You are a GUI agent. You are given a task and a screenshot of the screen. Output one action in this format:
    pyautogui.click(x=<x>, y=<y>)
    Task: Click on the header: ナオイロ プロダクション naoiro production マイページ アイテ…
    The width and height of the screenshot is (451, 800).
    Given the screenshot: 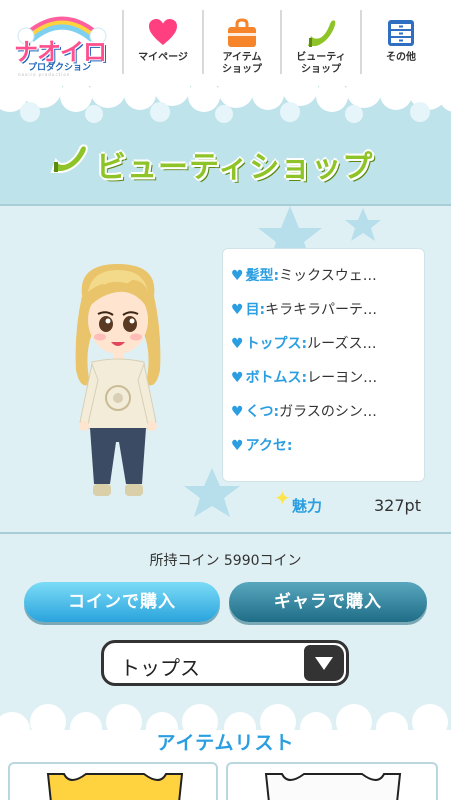 What is the action you would take?
    pyautogui.click(x=225, y=43)
    